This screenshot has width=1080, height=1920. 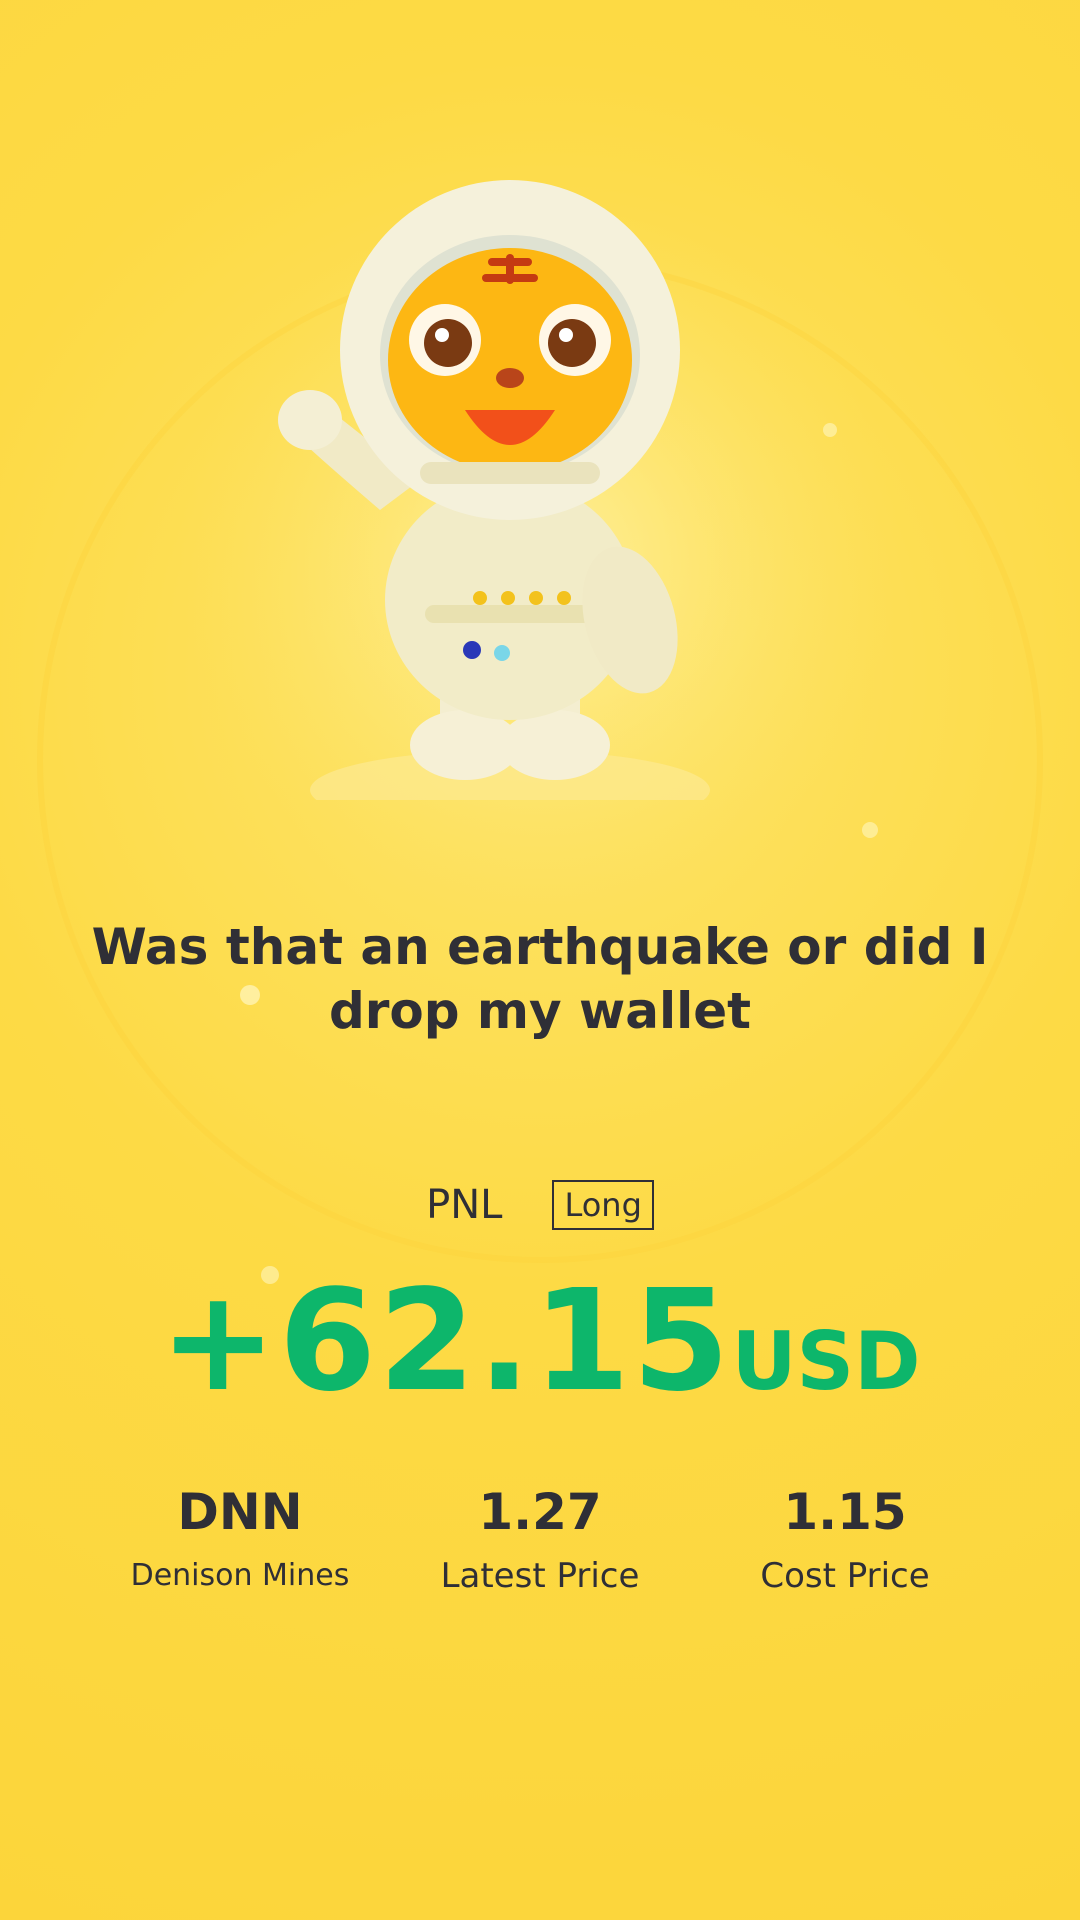 What do you see at coordinates (826, 1361) in the screenshot?
I see `pnl-unit: USD` at bounding box center [826, 1361].